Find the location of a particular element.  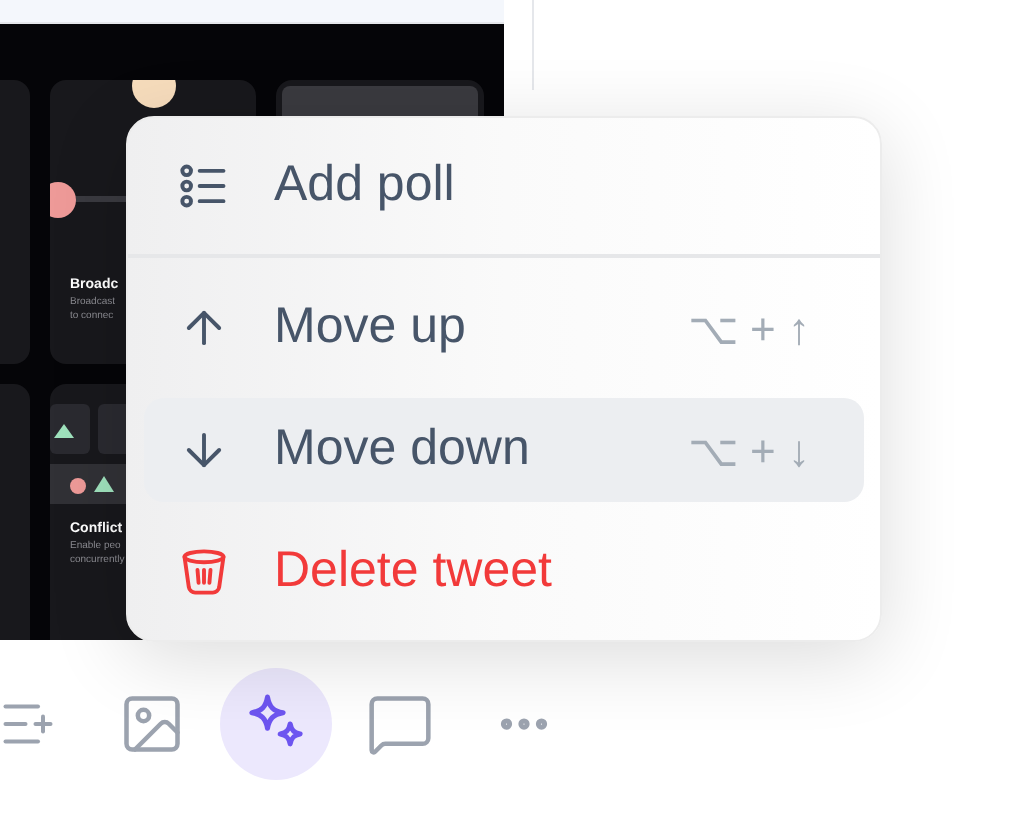

menu-item-label: Delete tweet is located at coordinates (413, 571).